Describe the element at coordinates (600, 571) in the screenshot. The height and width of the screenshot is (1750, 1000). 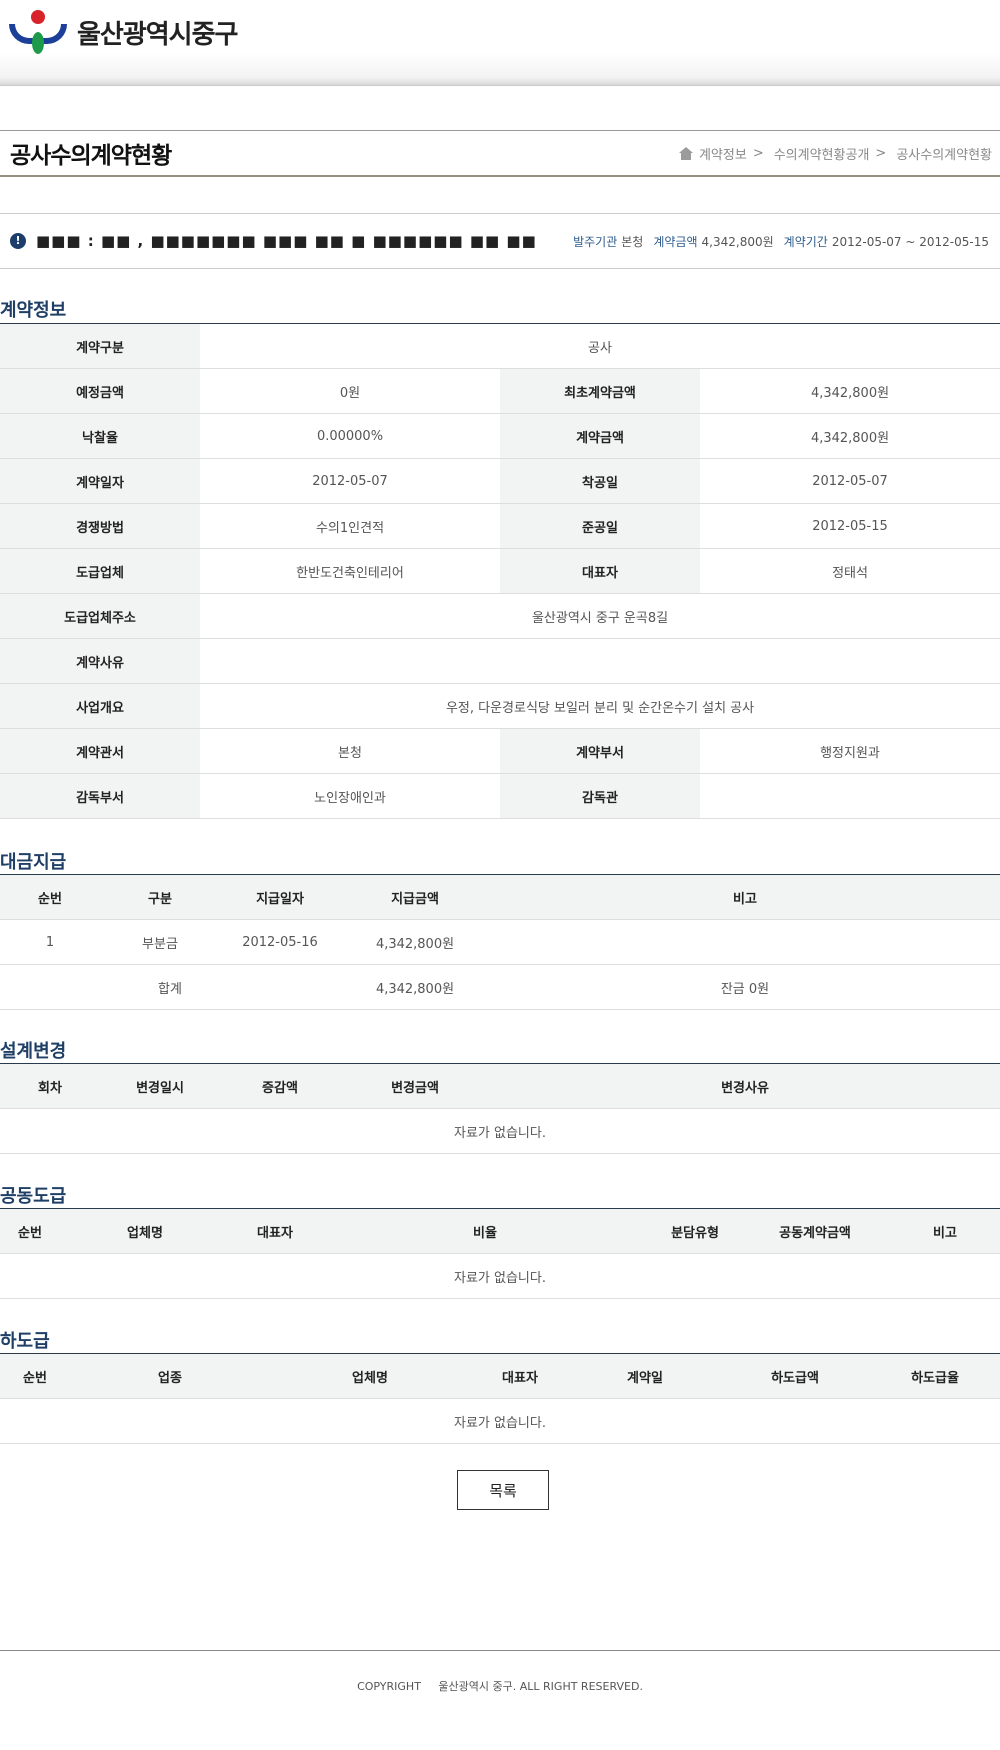
I see `label-ceo: 대표자` at that location.